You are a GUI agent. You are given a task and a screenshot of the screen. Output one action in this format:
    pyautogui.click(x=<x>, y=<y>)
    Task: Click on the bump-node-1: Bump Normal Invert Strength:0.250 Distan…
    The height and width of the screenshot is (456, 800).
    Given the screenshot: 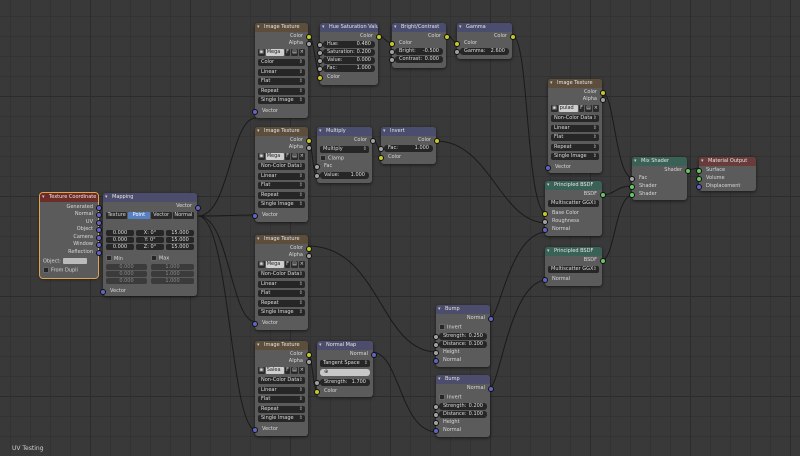 What is the action you would take?
    pyautogui.click(x=463, y=336)
    